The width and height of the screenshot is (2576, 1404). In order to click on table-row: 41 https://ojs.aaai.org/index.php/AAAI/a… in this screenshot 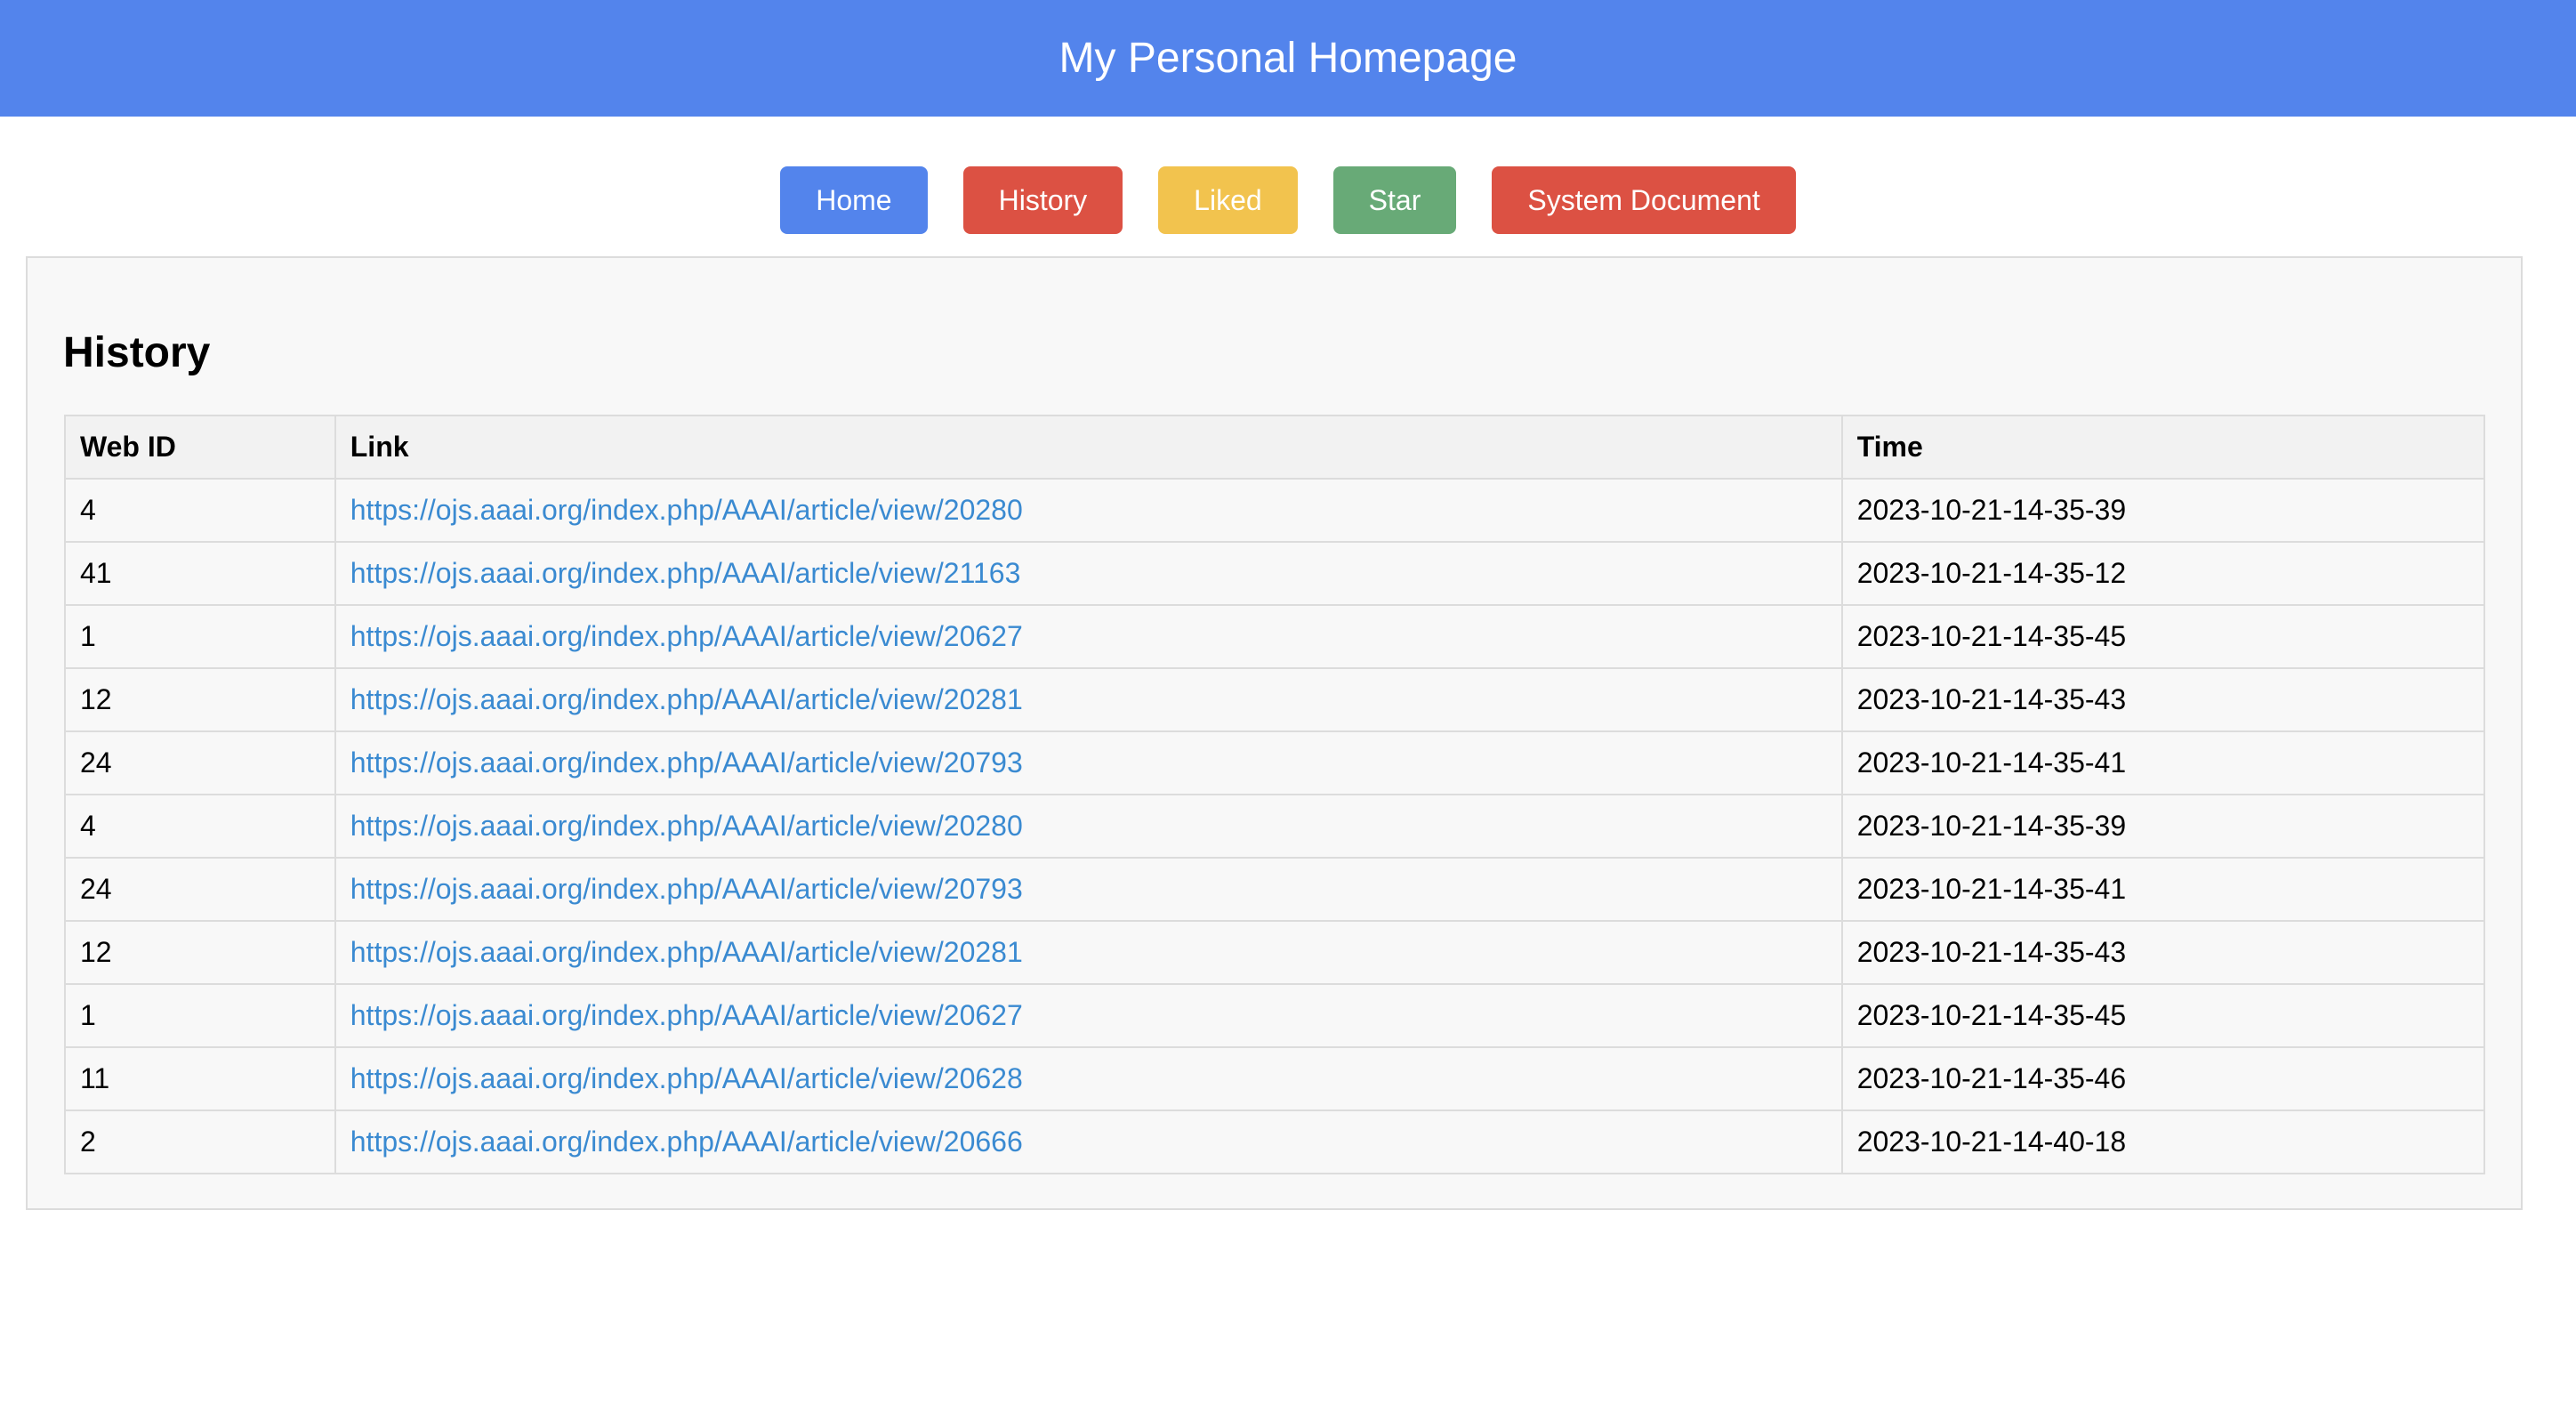, I will do `click(1275, 573)`.